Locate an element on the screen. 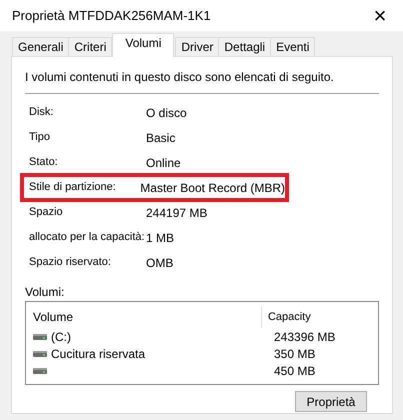  tab: Criteri is located at coordinates (90, 47).